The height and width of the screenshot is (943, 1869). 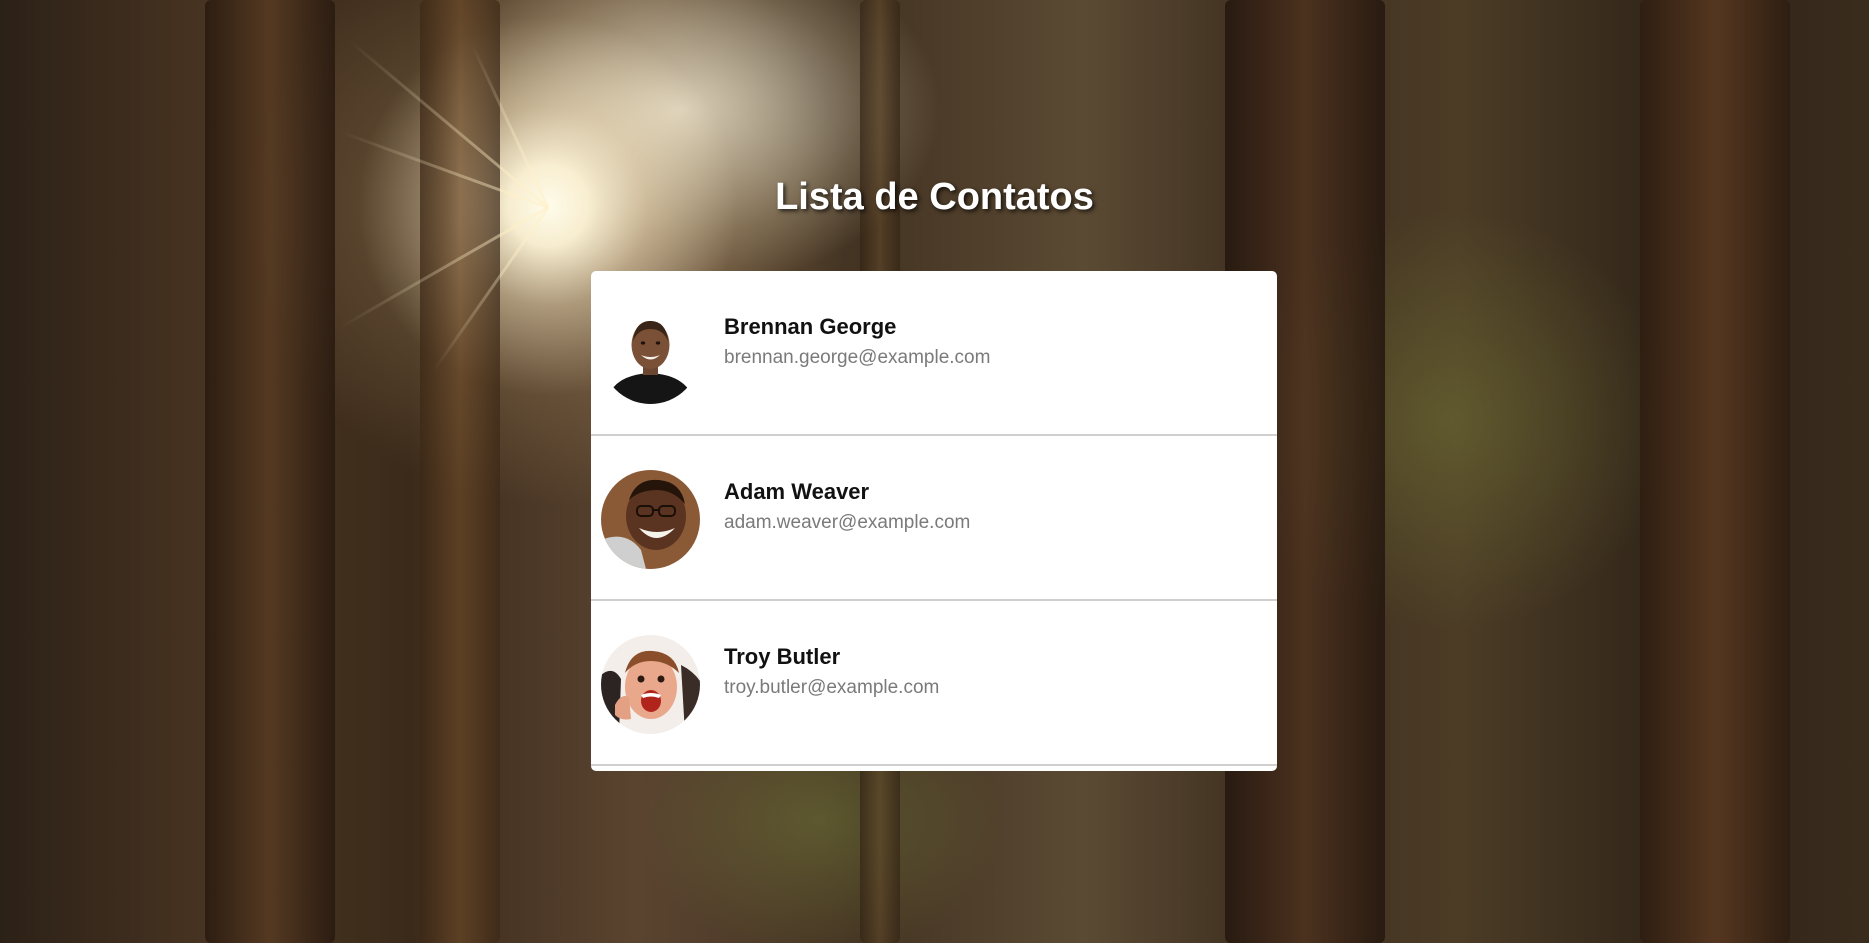 I want to click on contact-email: troy.butler@example.com, so click(x=832, y=687).